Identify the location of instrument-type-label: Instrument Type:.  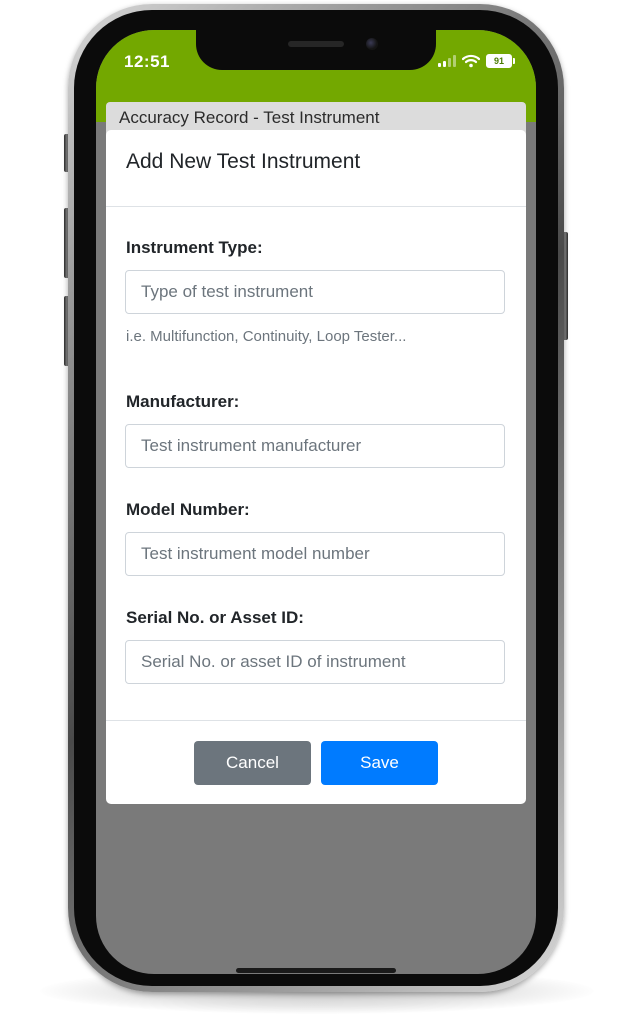
(194, 247).